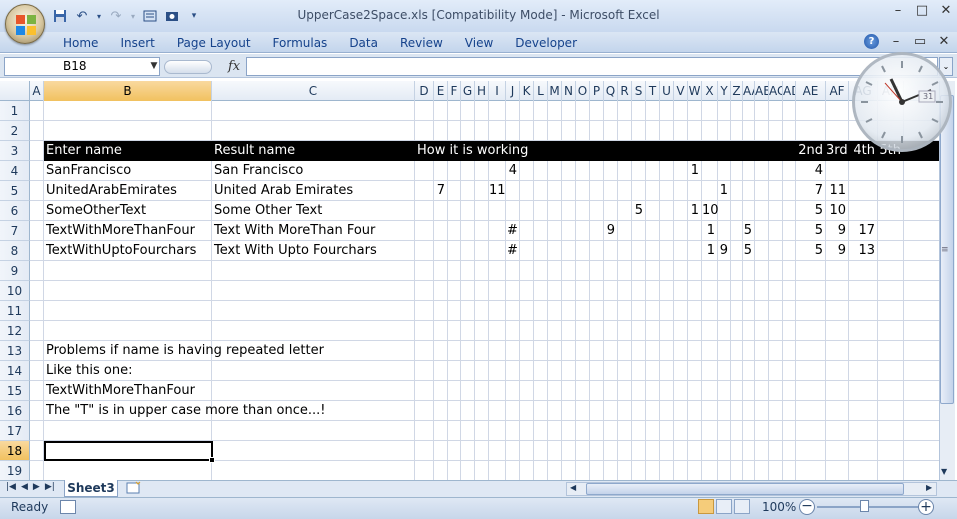  I want to click on cell-b6: SomeOtherText, so click(95, 211).